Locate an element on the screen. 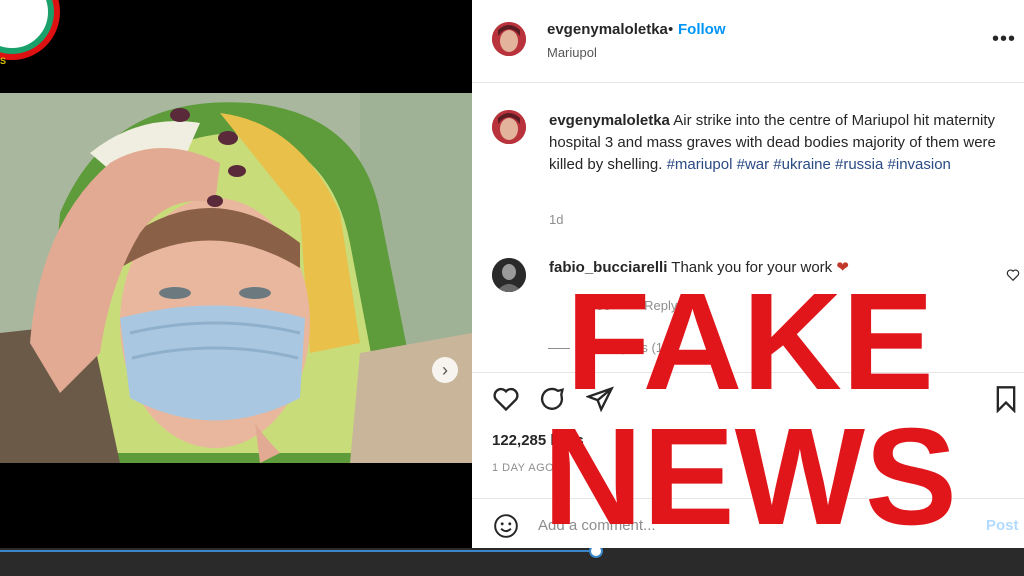 The image size is (1024, 576). header-avatar is located at coordinates (509, 39).